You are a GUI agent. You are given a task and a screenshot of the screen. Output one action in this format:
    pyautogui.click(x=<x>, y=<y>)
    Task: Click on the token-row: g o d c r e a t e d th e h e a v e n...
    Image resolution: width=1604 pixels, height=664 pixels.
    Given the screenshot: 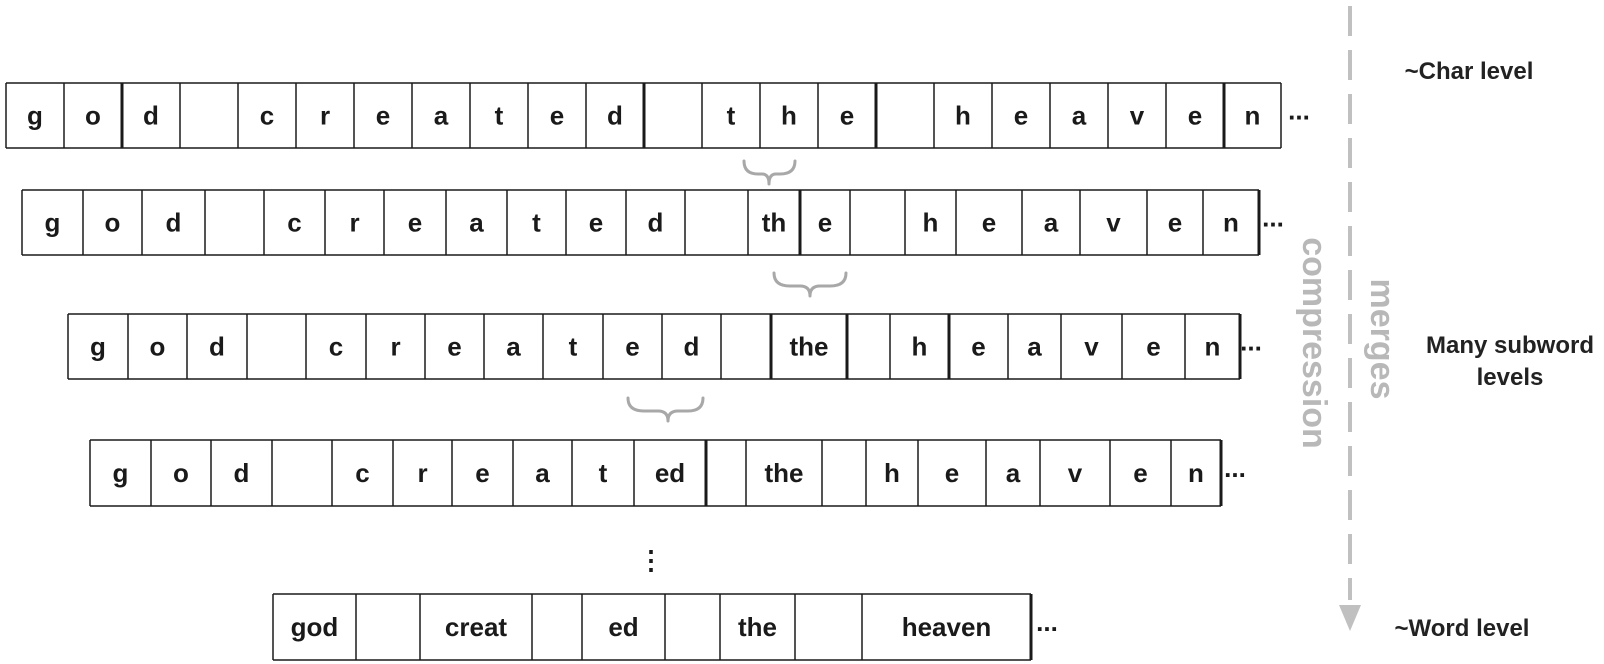 What is the action you would take?
    pyautogui.click(x=652, y=222)
    